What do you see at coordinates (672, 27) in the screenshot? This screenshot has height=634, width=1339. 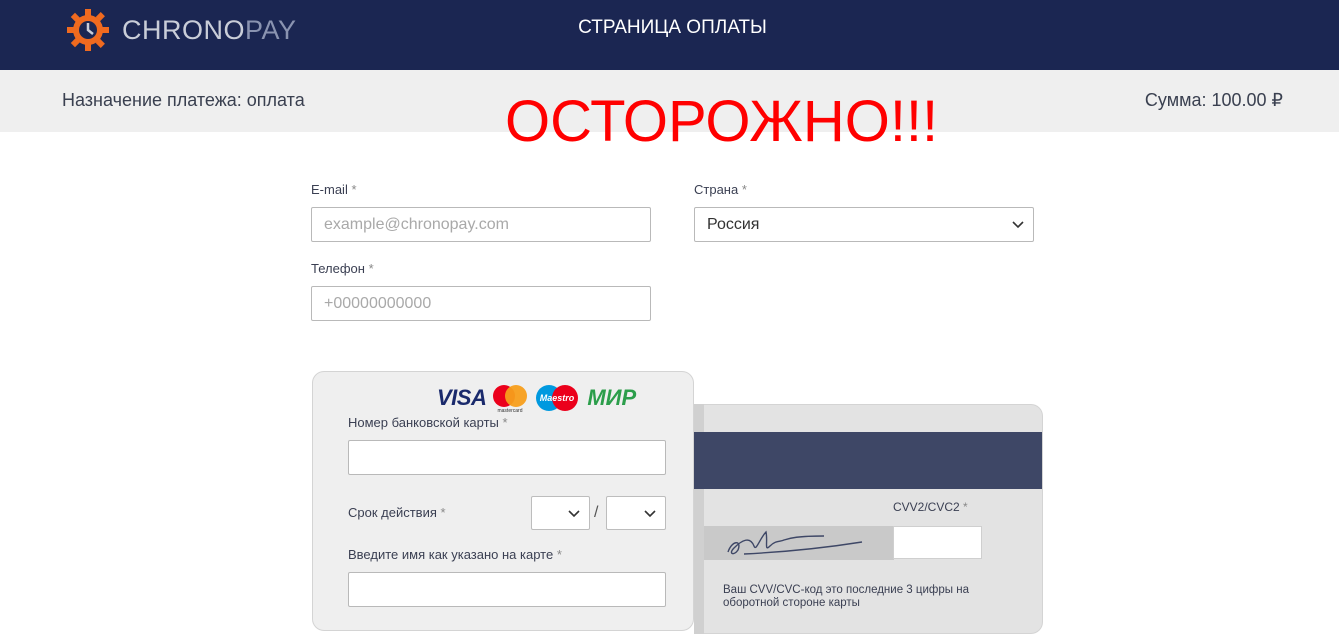 I see `page-title: СТРАНИЦА ОПЛАТЫ` at bounding box center [672, 27].